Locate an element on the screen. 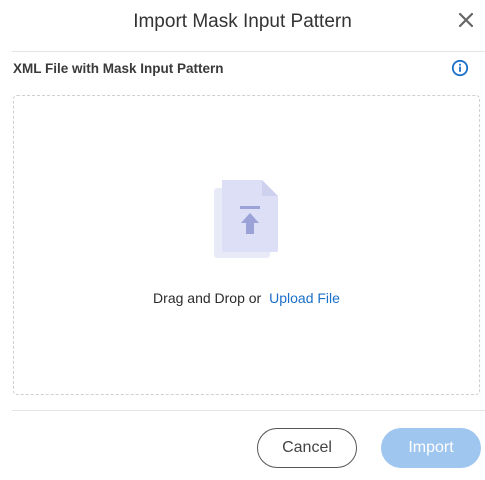  file-upload-icon is located at coordinates (246, 219).